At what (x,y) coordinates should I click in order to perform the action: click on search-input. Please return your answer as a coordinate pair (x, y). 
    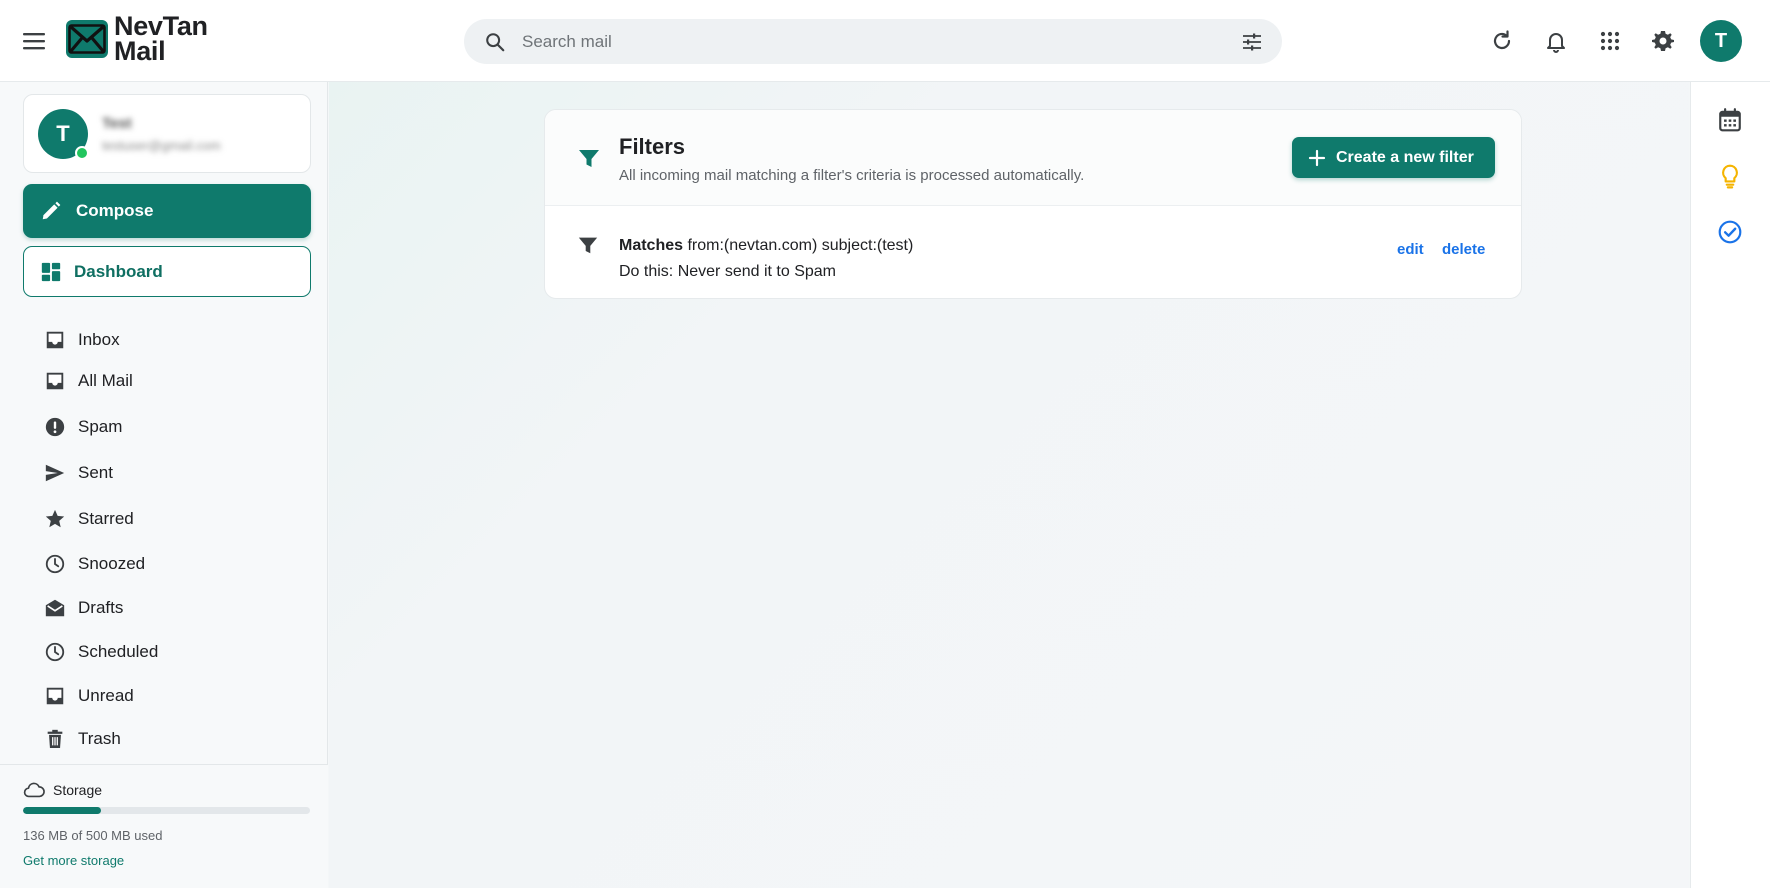
    Looking at the image, I should click on (881, 41).